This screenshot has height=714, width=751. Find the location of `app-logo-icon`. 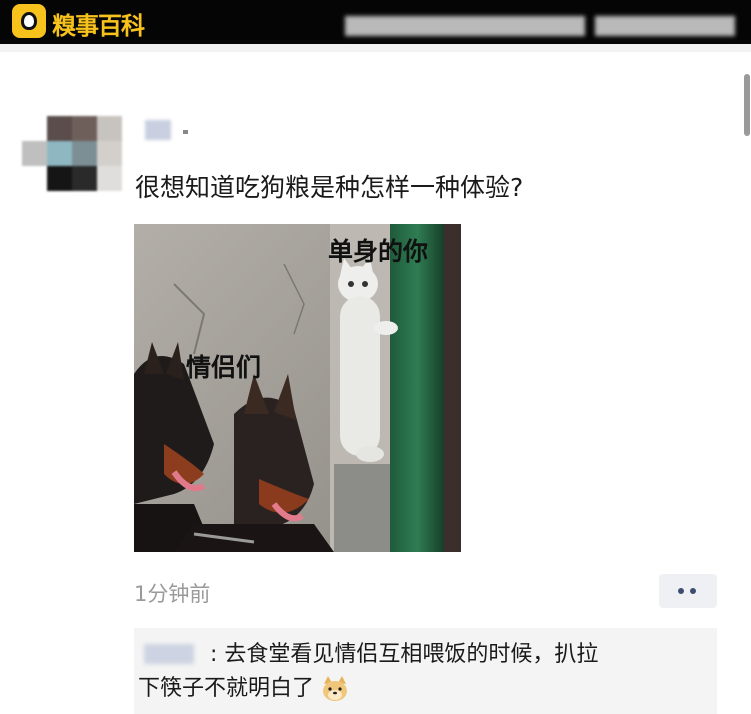

app-logo-icon is located at coordinates (29, 21).